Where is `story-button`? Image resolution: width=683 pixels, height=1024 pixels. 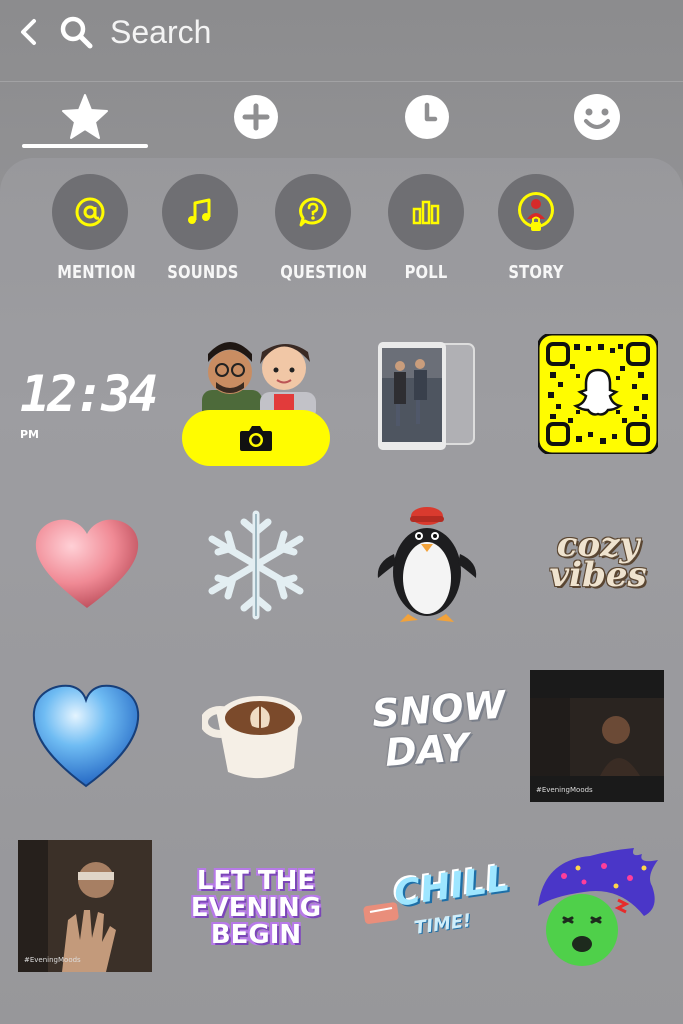
story-button is located at coordinates (536, 212).